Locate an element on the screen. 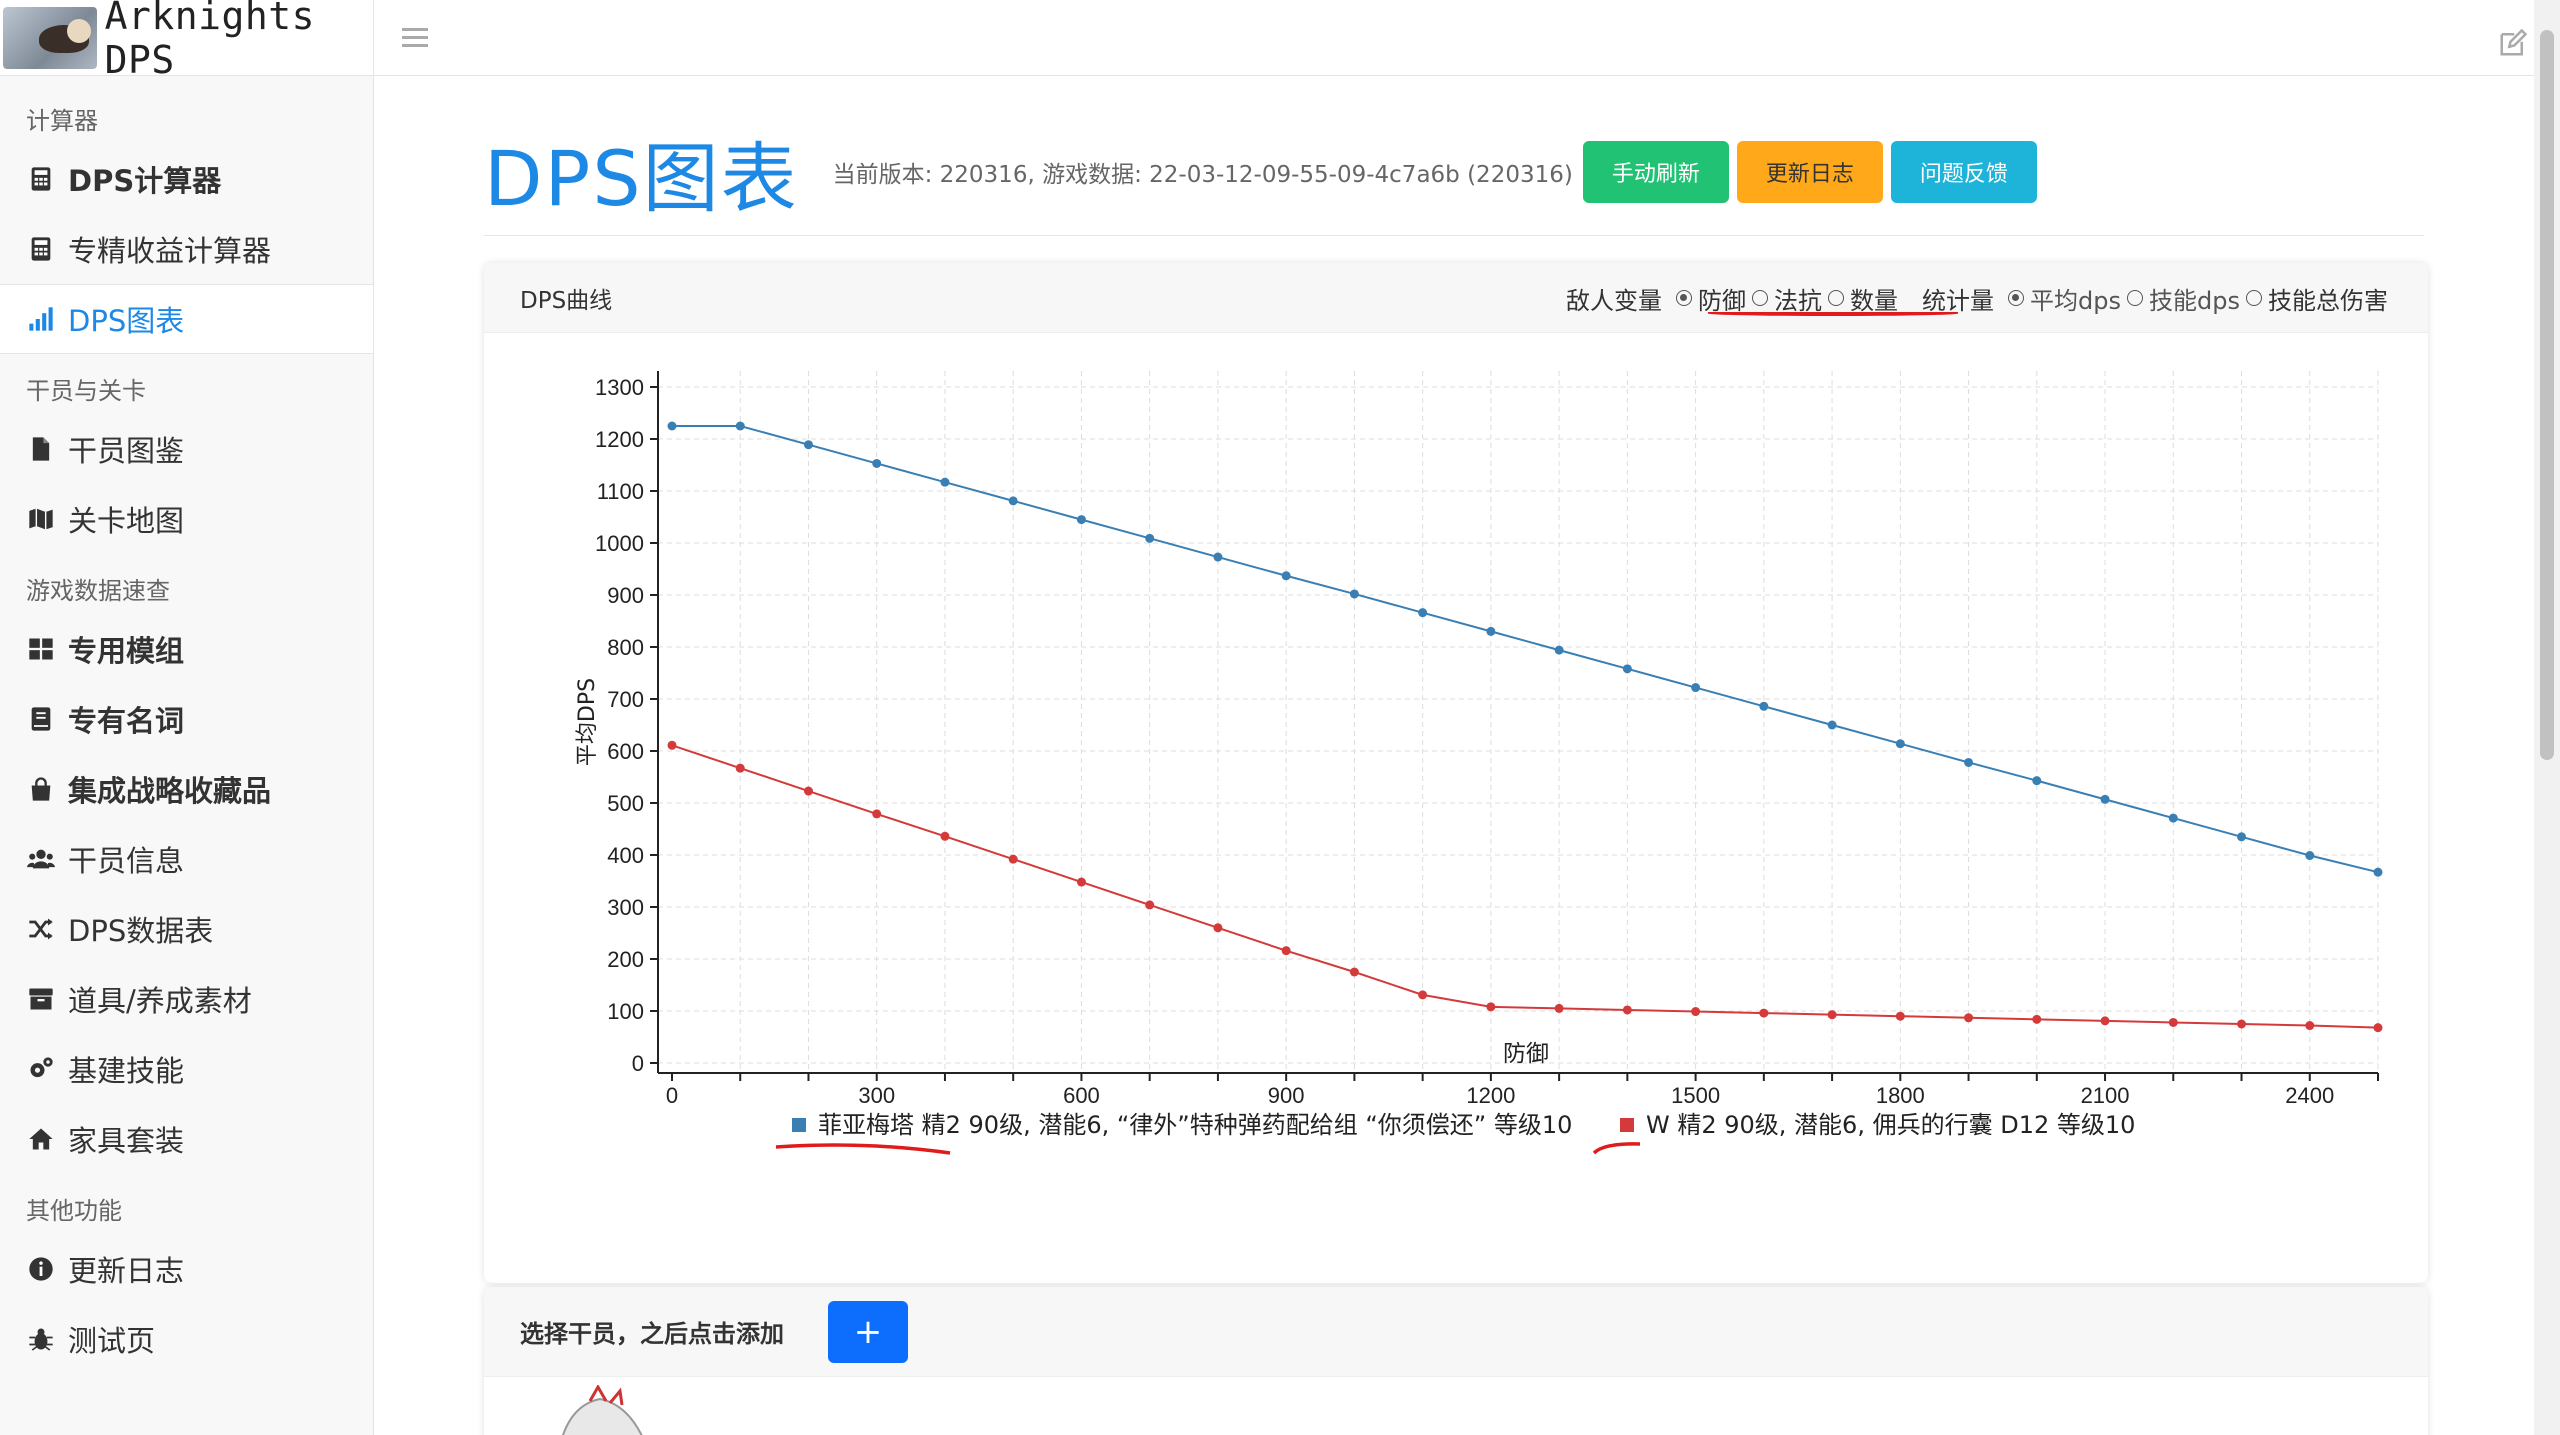 The image size is (2560, 1435). sidebar-item: 干员图鉴 is located at coordinates (186, 449).